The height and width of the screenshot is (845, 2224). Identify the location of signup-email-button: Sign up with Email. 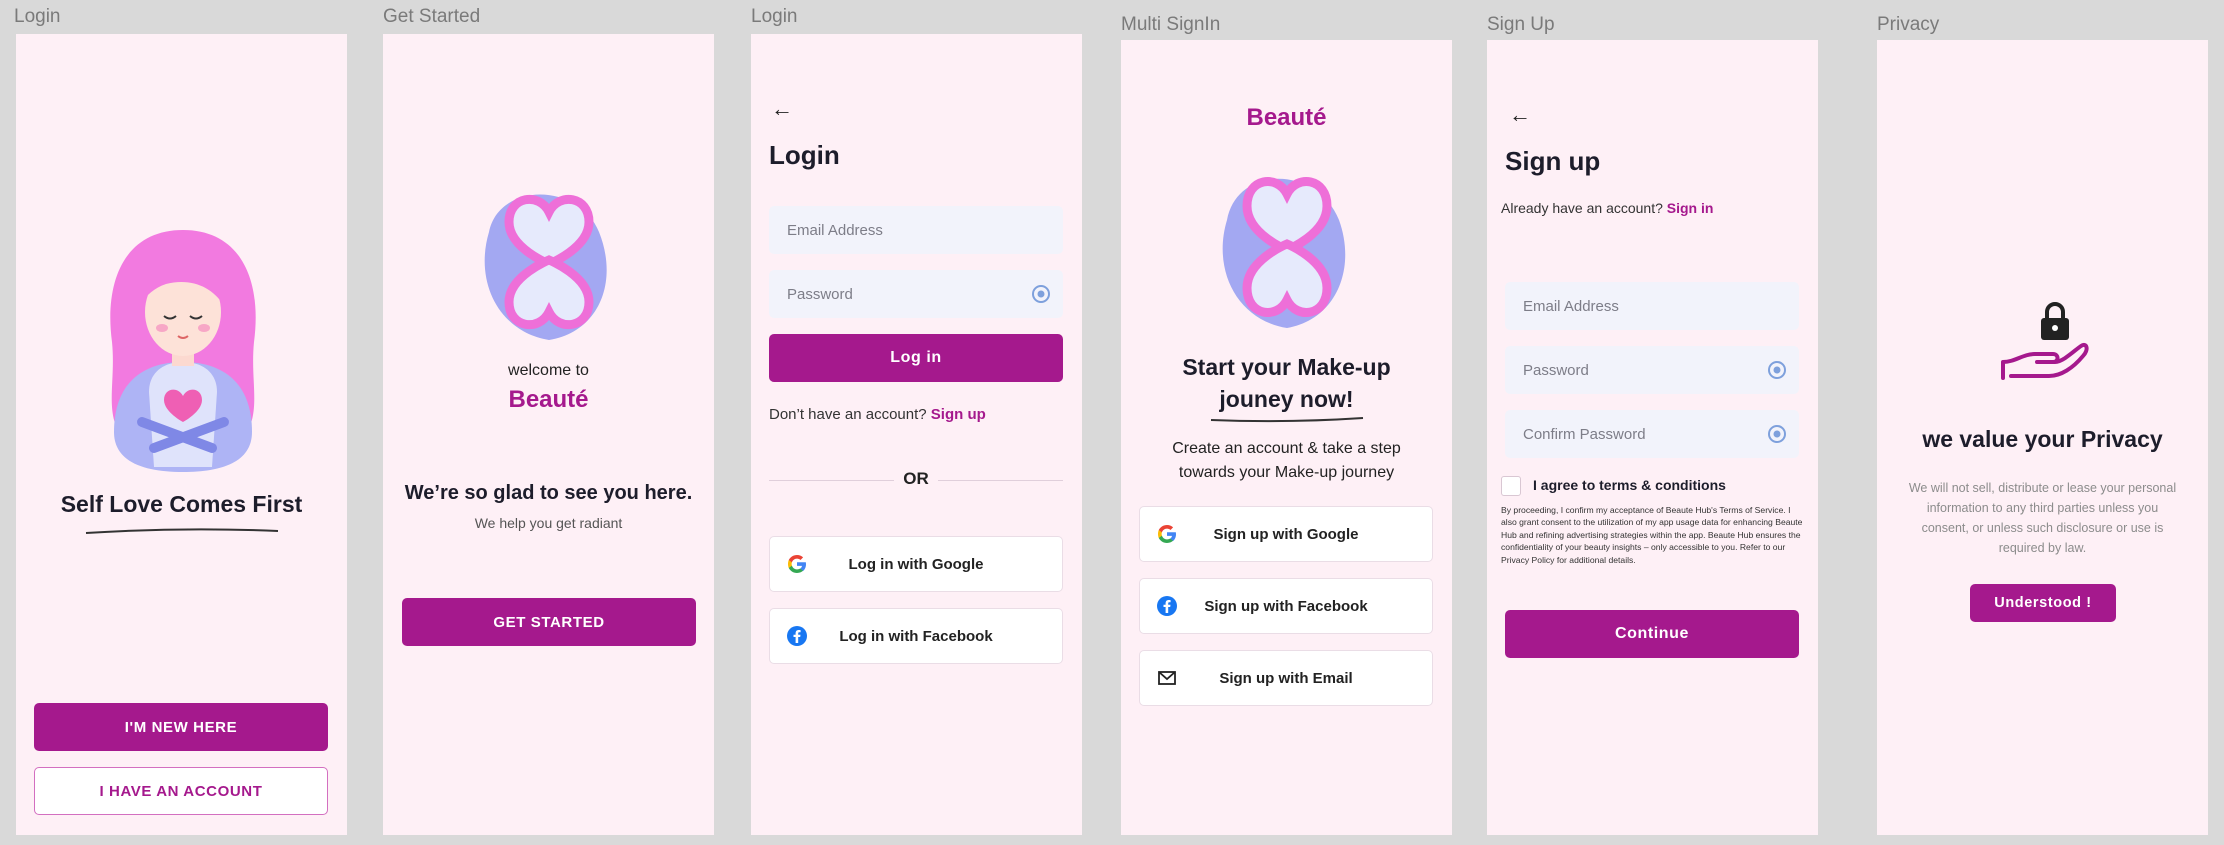
(1286, 678).